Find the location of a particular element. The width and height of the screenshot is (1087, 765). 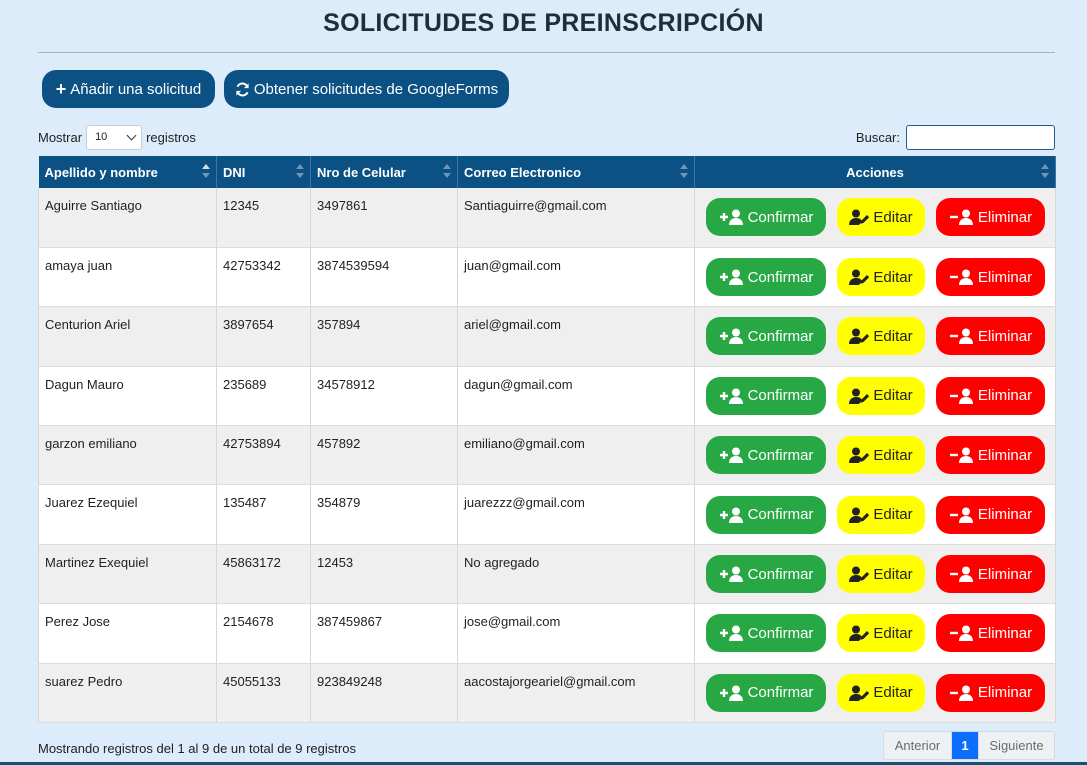

pagination: Anterior 1 Siguiente is located at coordinates (969, 745).